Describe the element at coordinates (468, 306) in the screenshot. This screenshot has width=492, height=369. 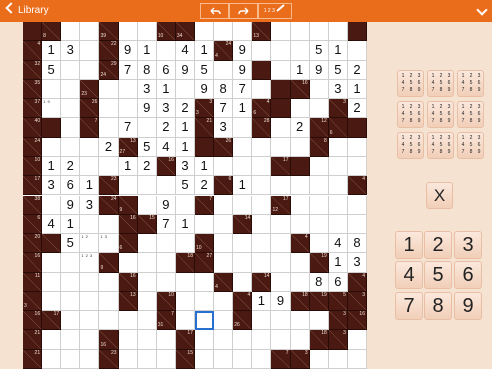
I see `number-key-9: 9` at that location.